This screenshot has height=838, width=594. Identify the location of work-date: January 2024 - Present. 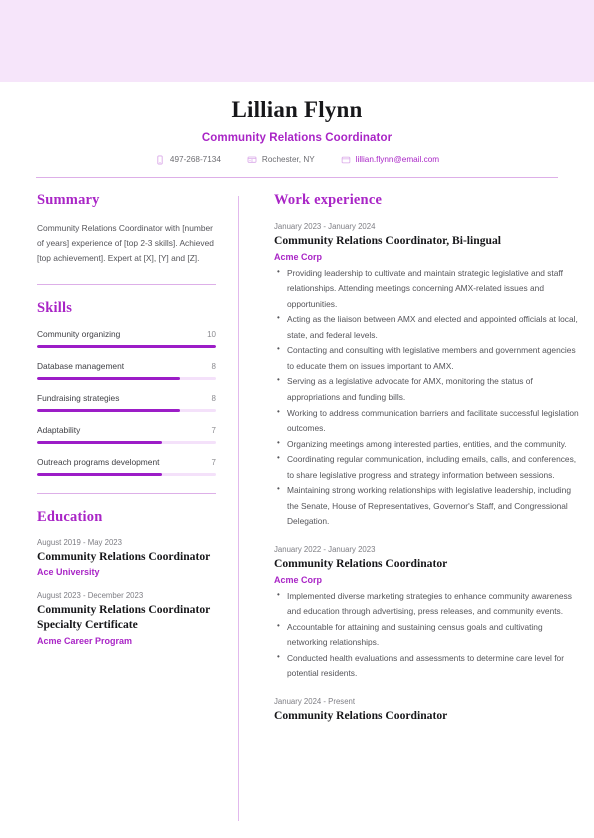
(315, 701).